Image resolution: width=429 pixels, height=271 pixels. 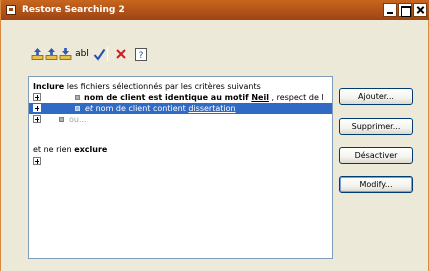 I want to click on exclude-prefix: et ne rien, so click(x=54, y=149).